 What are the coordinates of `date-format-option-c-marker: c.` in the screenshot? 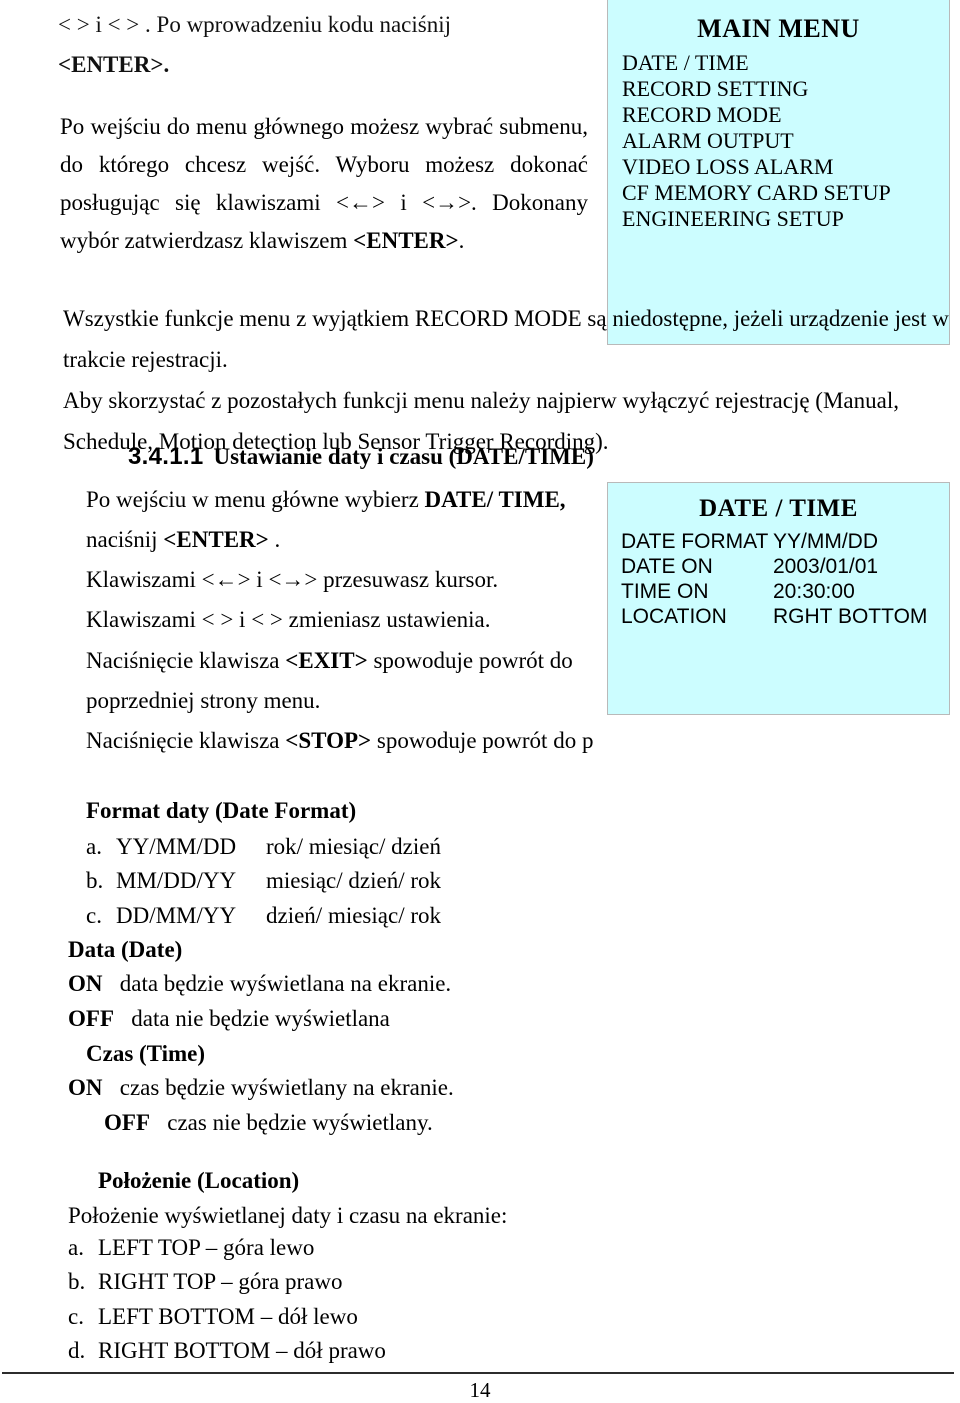 It's located at (94, 915).